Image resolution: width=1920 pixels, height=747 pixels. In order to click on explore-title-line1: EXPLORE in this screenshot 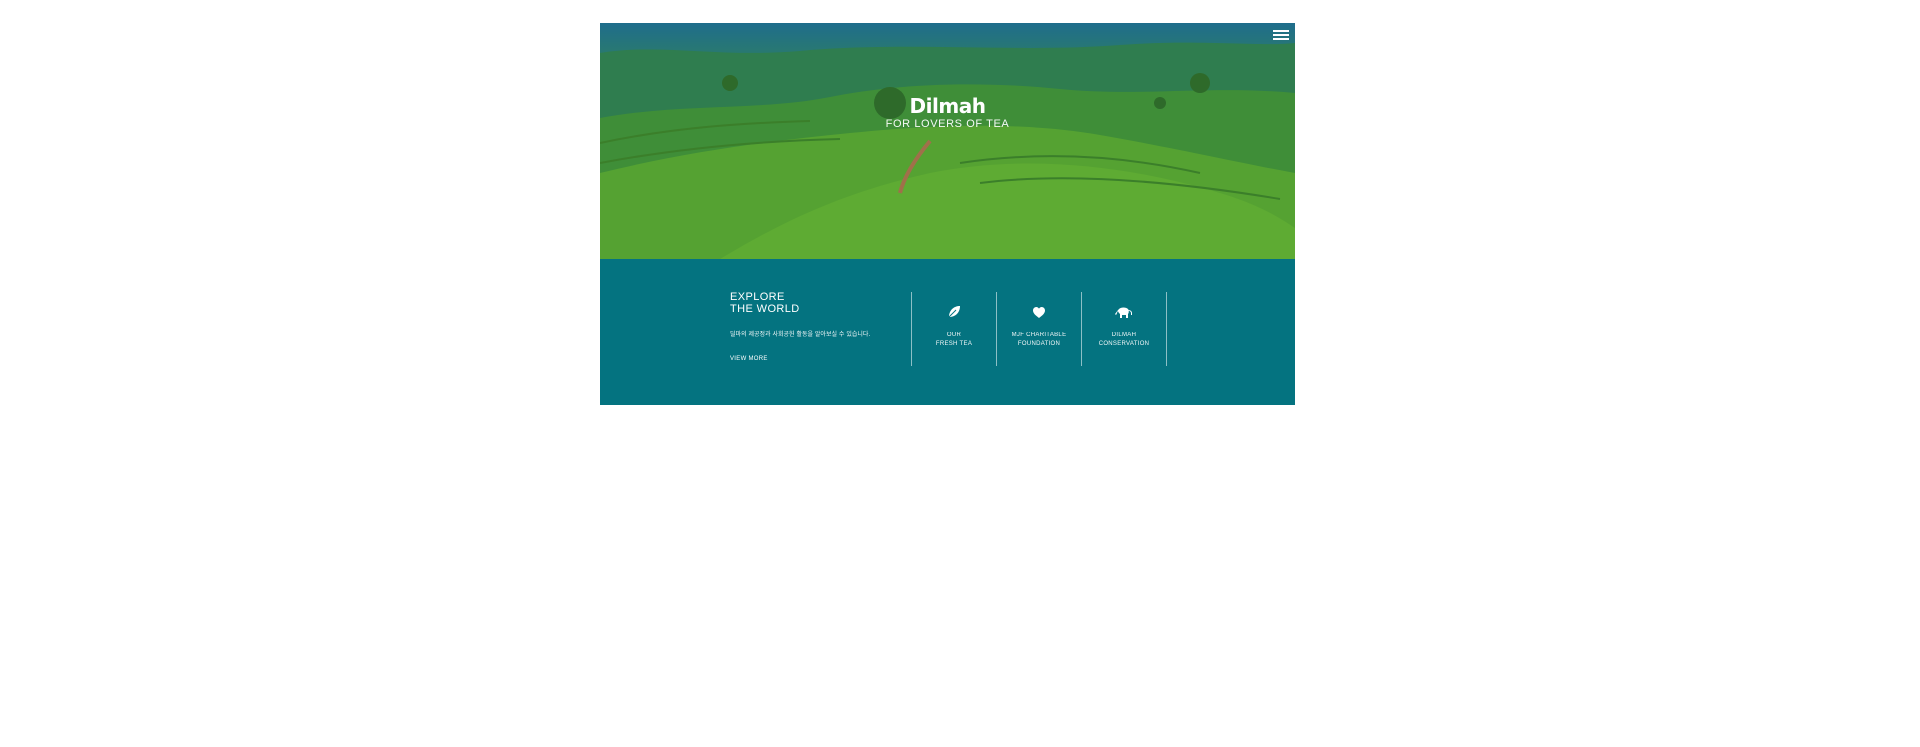, I will do `click(757, 297)`.